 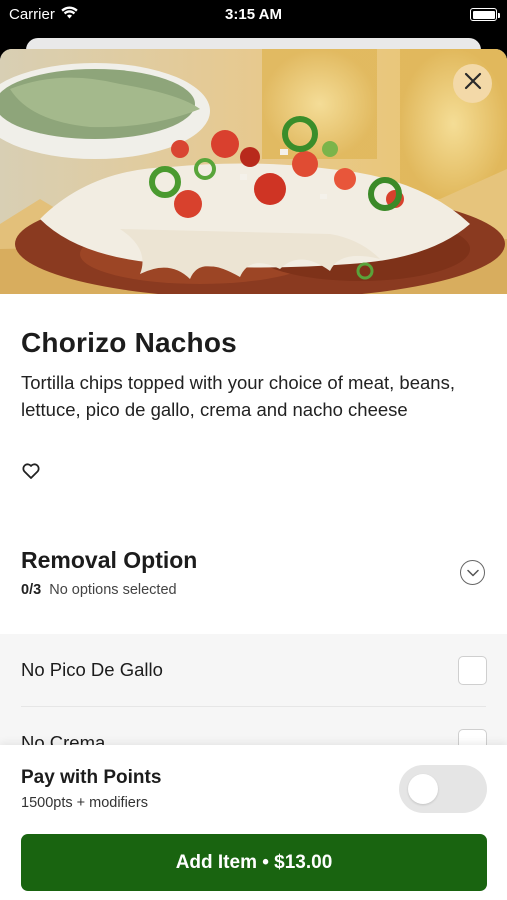 I want to click on battery-icon, so click(x=485, y=14).